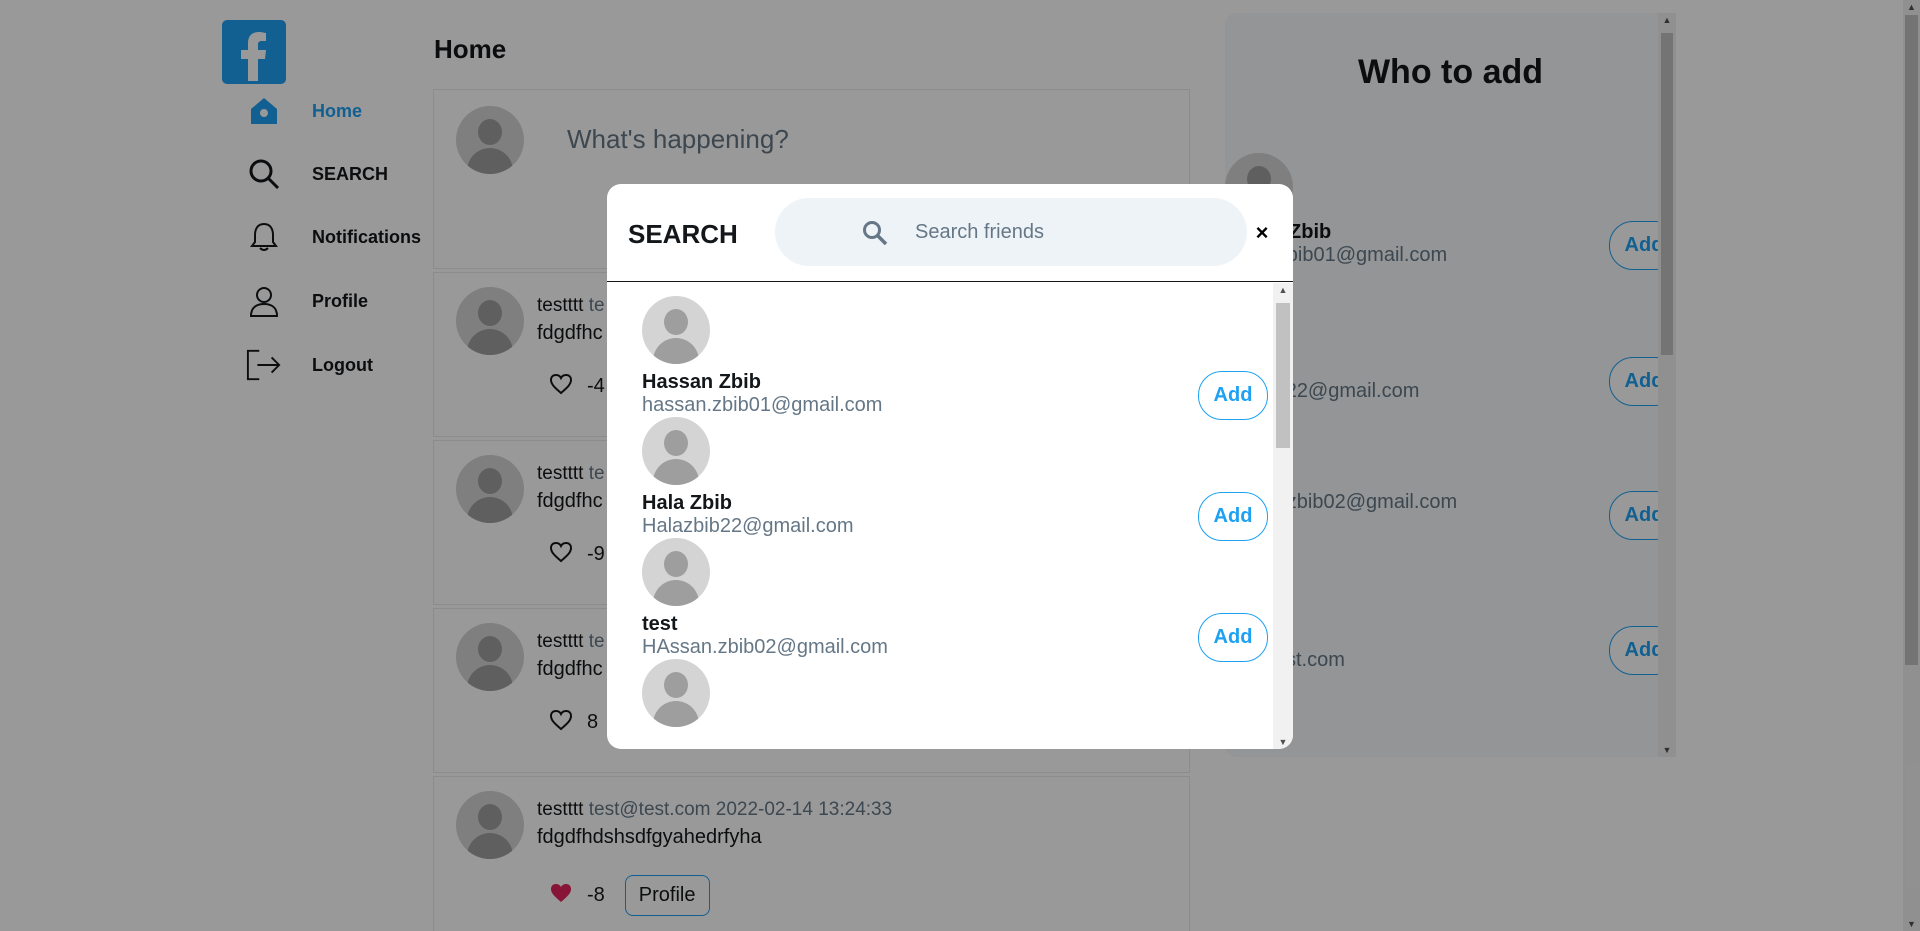 This screenshot has height=931, width=1920. What do you see at coordinates (955, 358) in the screenshot?
I see `search-result-item: Hassan Zbib hassan.zbib01@gmail.com Add` at bounding box center [955, 358].